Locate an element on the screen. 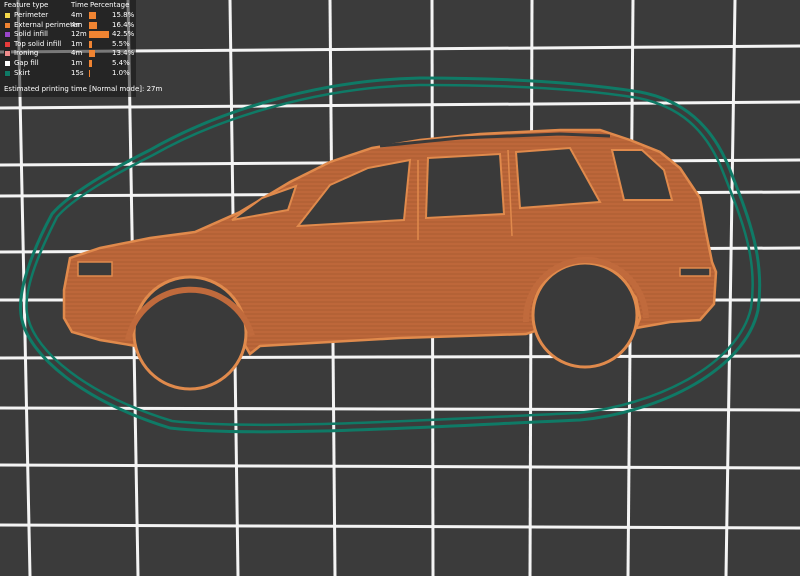 This screenshot has height=576, width=800. legend-row: External perimeter 4m 16.4% is located at coordinates (70, 26).